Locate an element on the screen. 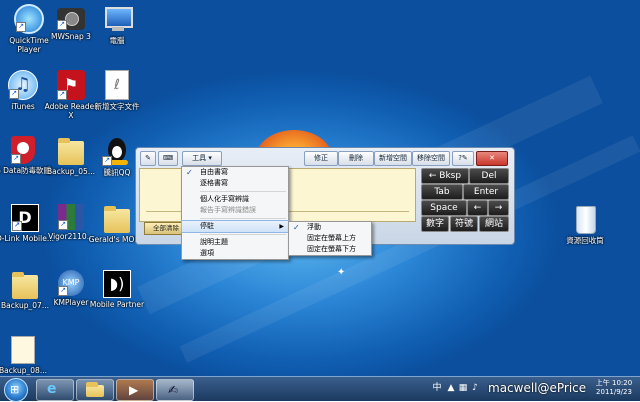 Image resolution: width=640 pixels, height=402 pixels. left-arrow-key: ← is located at coordinates (477, 208).